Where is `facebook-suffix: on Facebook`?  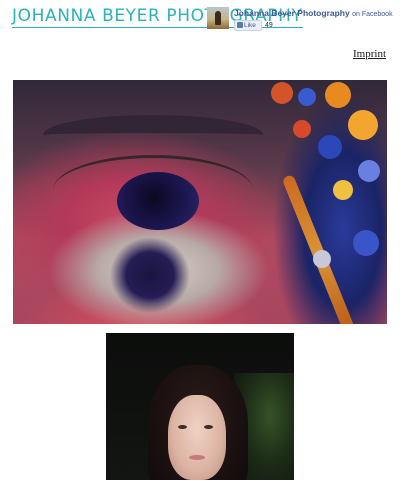 facebook-suffix: on Facebook is located at coordinates (372, 14).